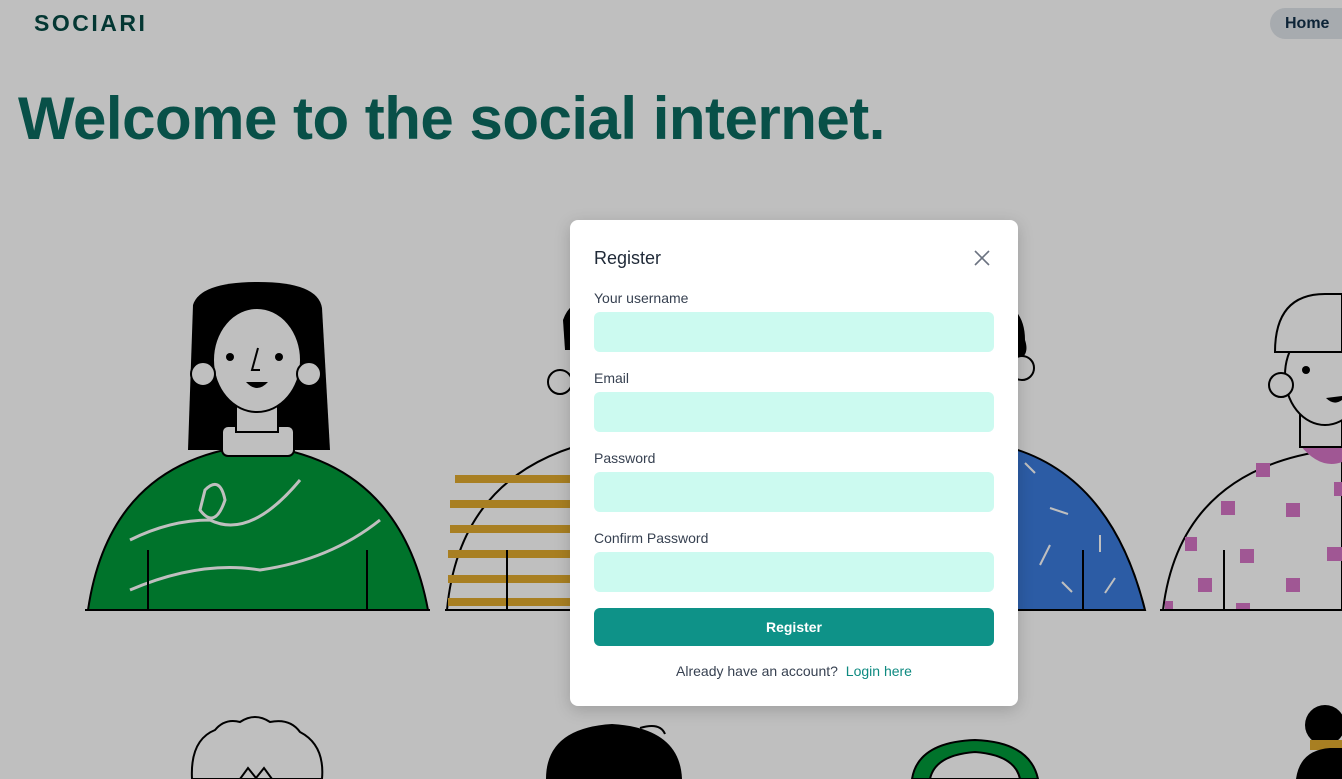  Describe the element at coordinates (879, 671) in the screenshot. I see `login-link: Login here` at that location.